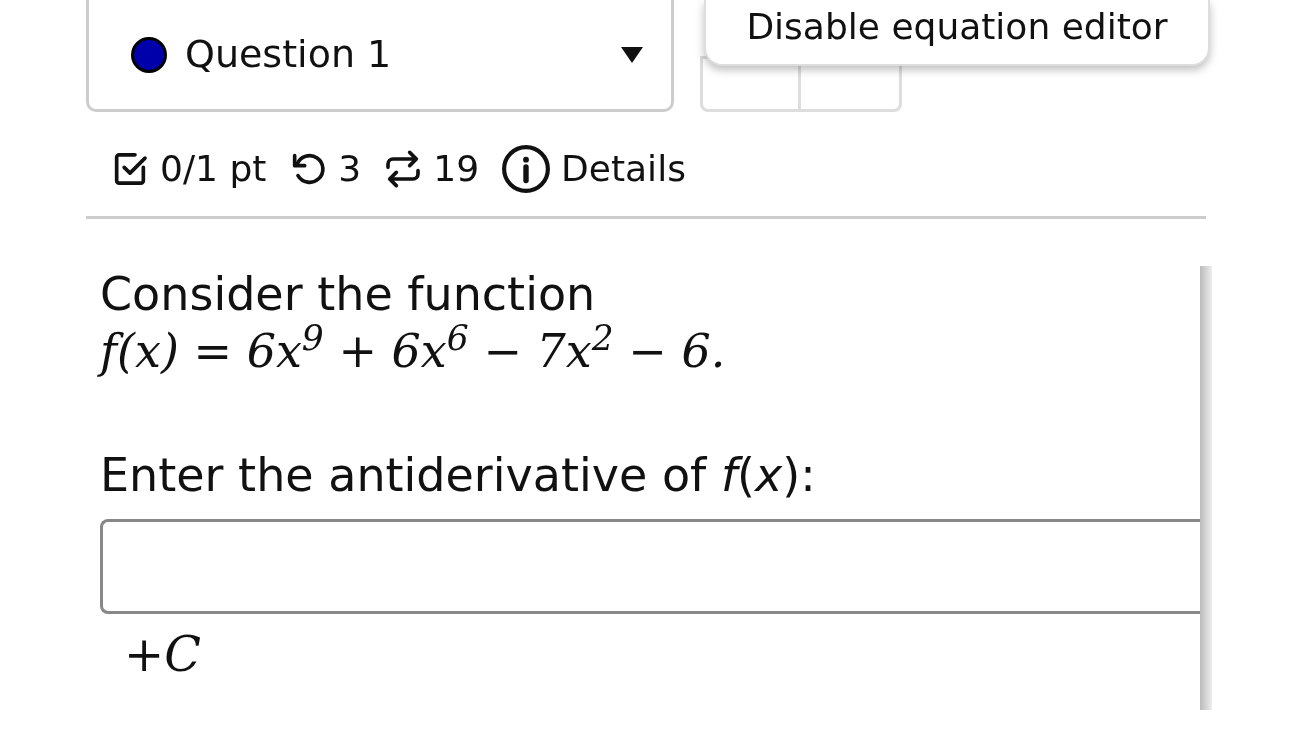 The width and height of the screenshot is (1290, 754). Describe the element at coordinates (458, 476) in the screenshot. I see `answer-prompt: Enter the antiderivative of f(x):` at that location.